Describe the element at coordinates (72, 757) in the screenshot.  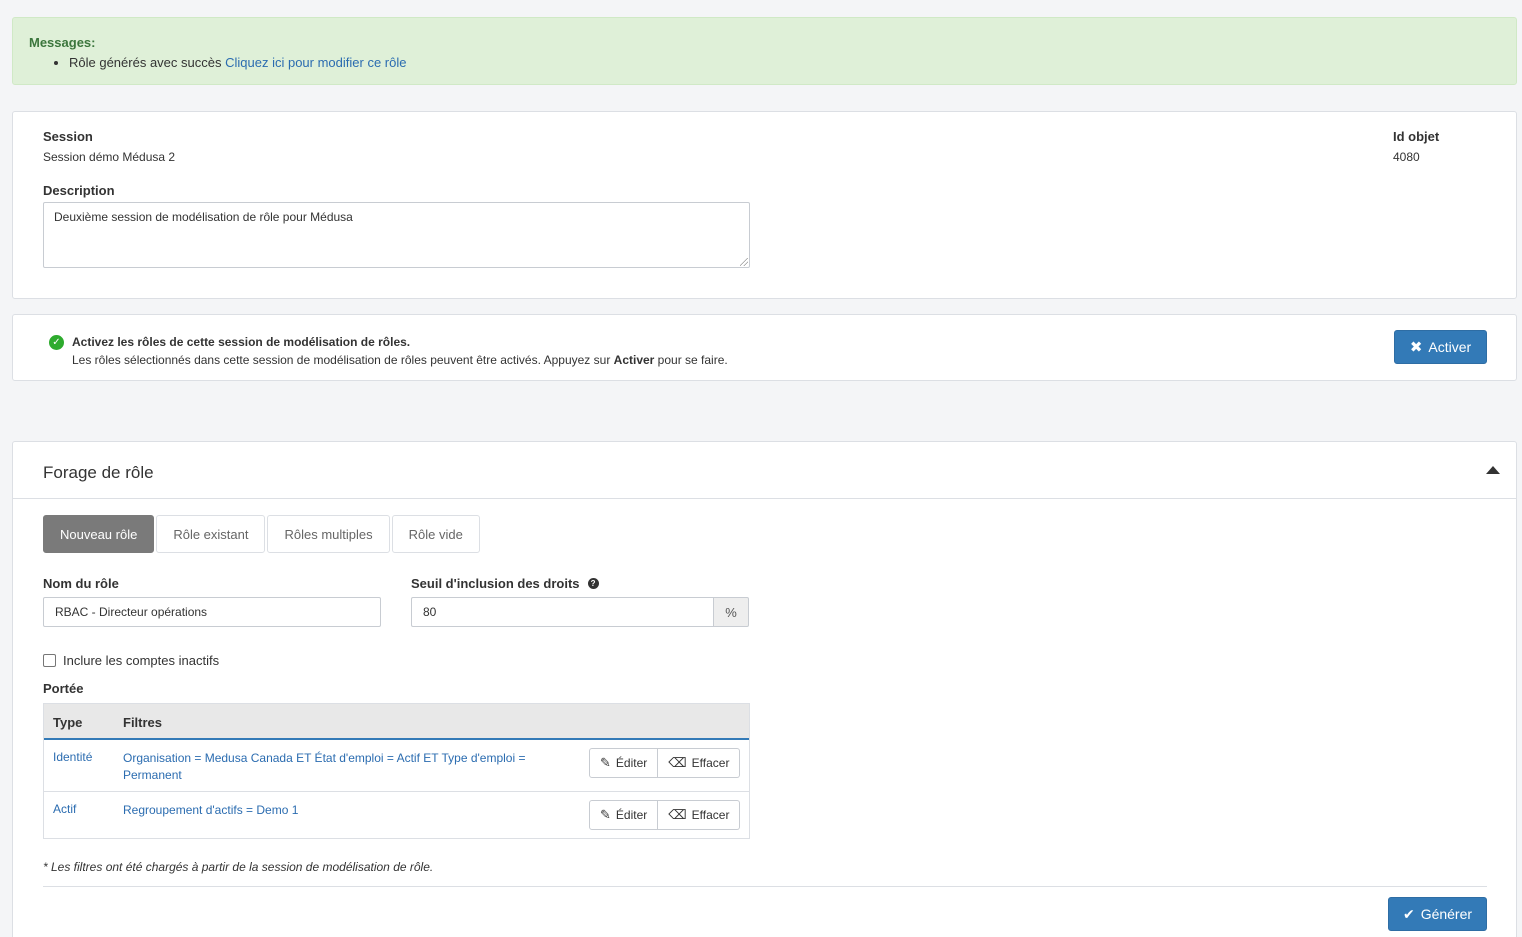
I see `row-type-link: Identité` at that location.